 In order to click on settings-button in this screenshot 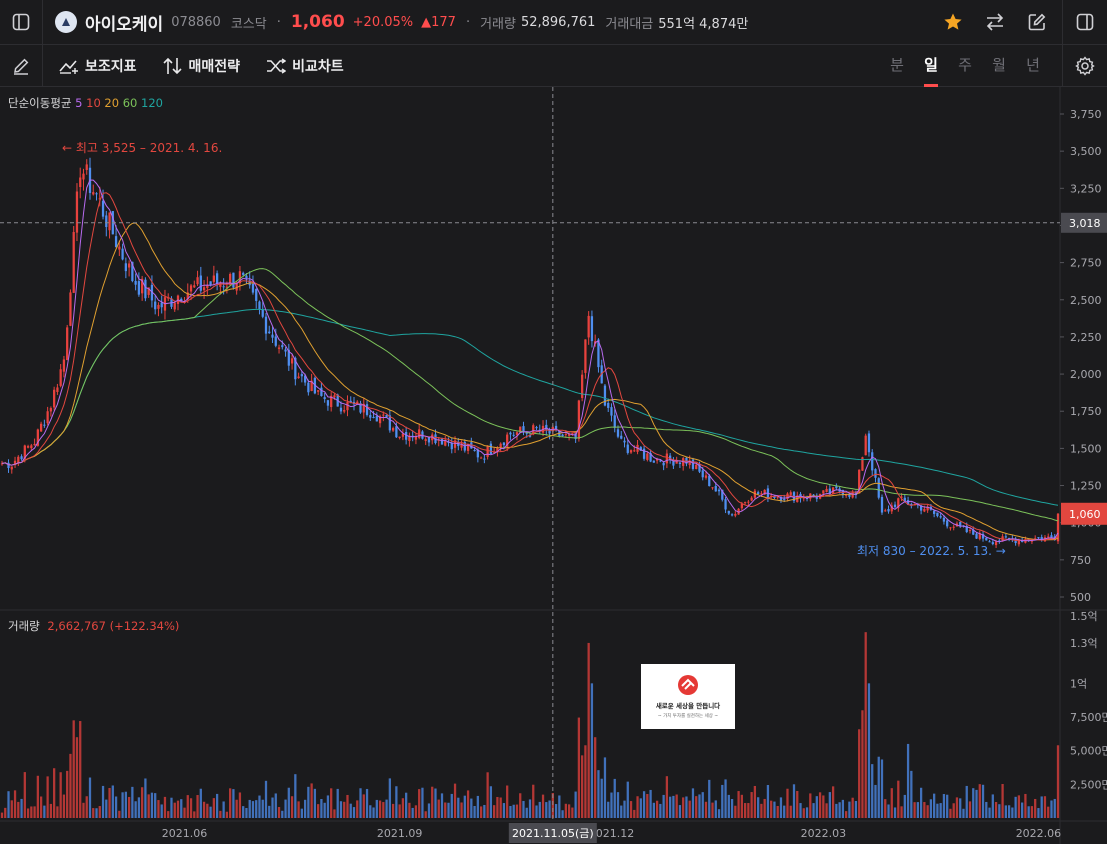, I will do `click(1085, 66)`.